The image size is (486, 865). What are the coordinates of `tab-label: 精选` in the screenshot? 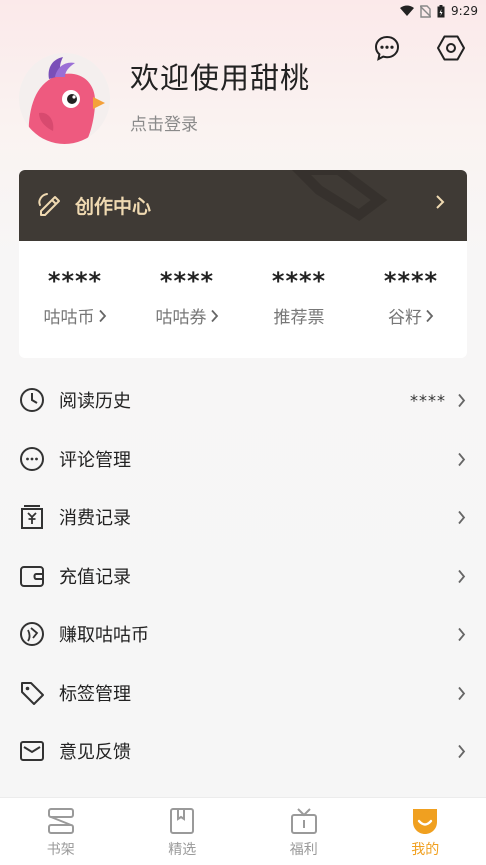 It's located at (182, 850).